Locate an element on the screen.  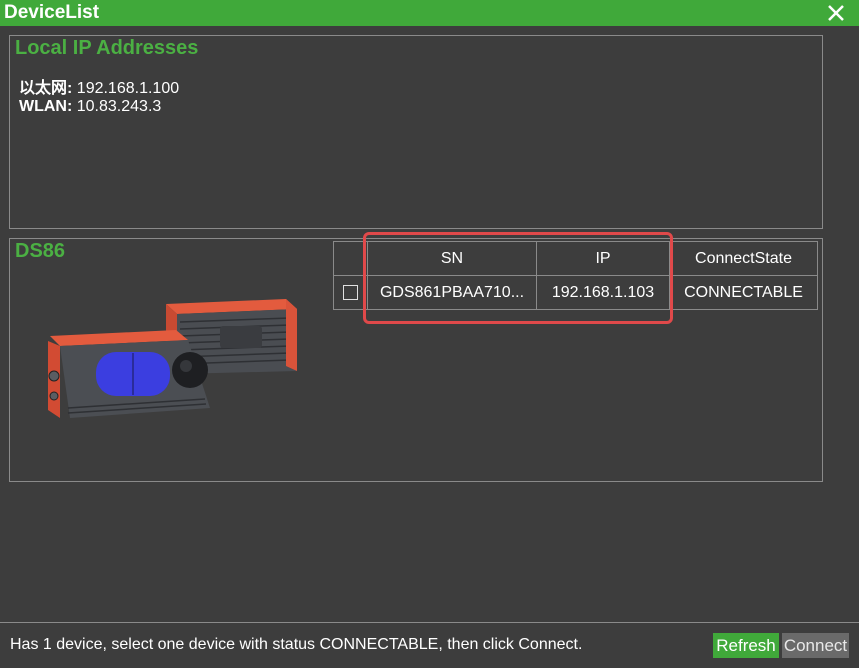
connect-button: Connect is located at coordinates (815, 645).